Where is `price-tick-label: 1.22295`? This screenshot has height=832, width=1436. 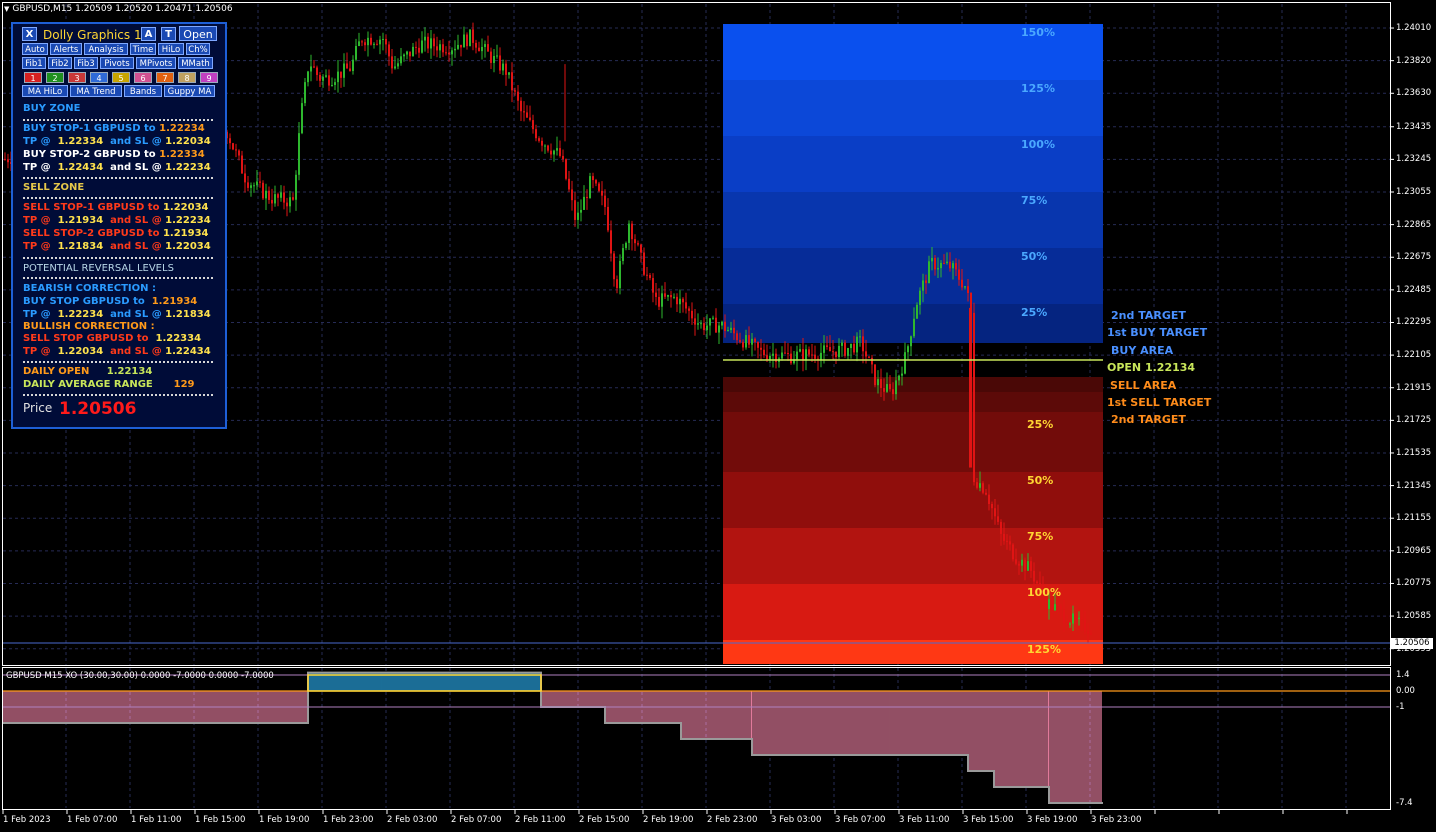
price-tick-label: 1.22295 is located at coordinates (1414, 322).